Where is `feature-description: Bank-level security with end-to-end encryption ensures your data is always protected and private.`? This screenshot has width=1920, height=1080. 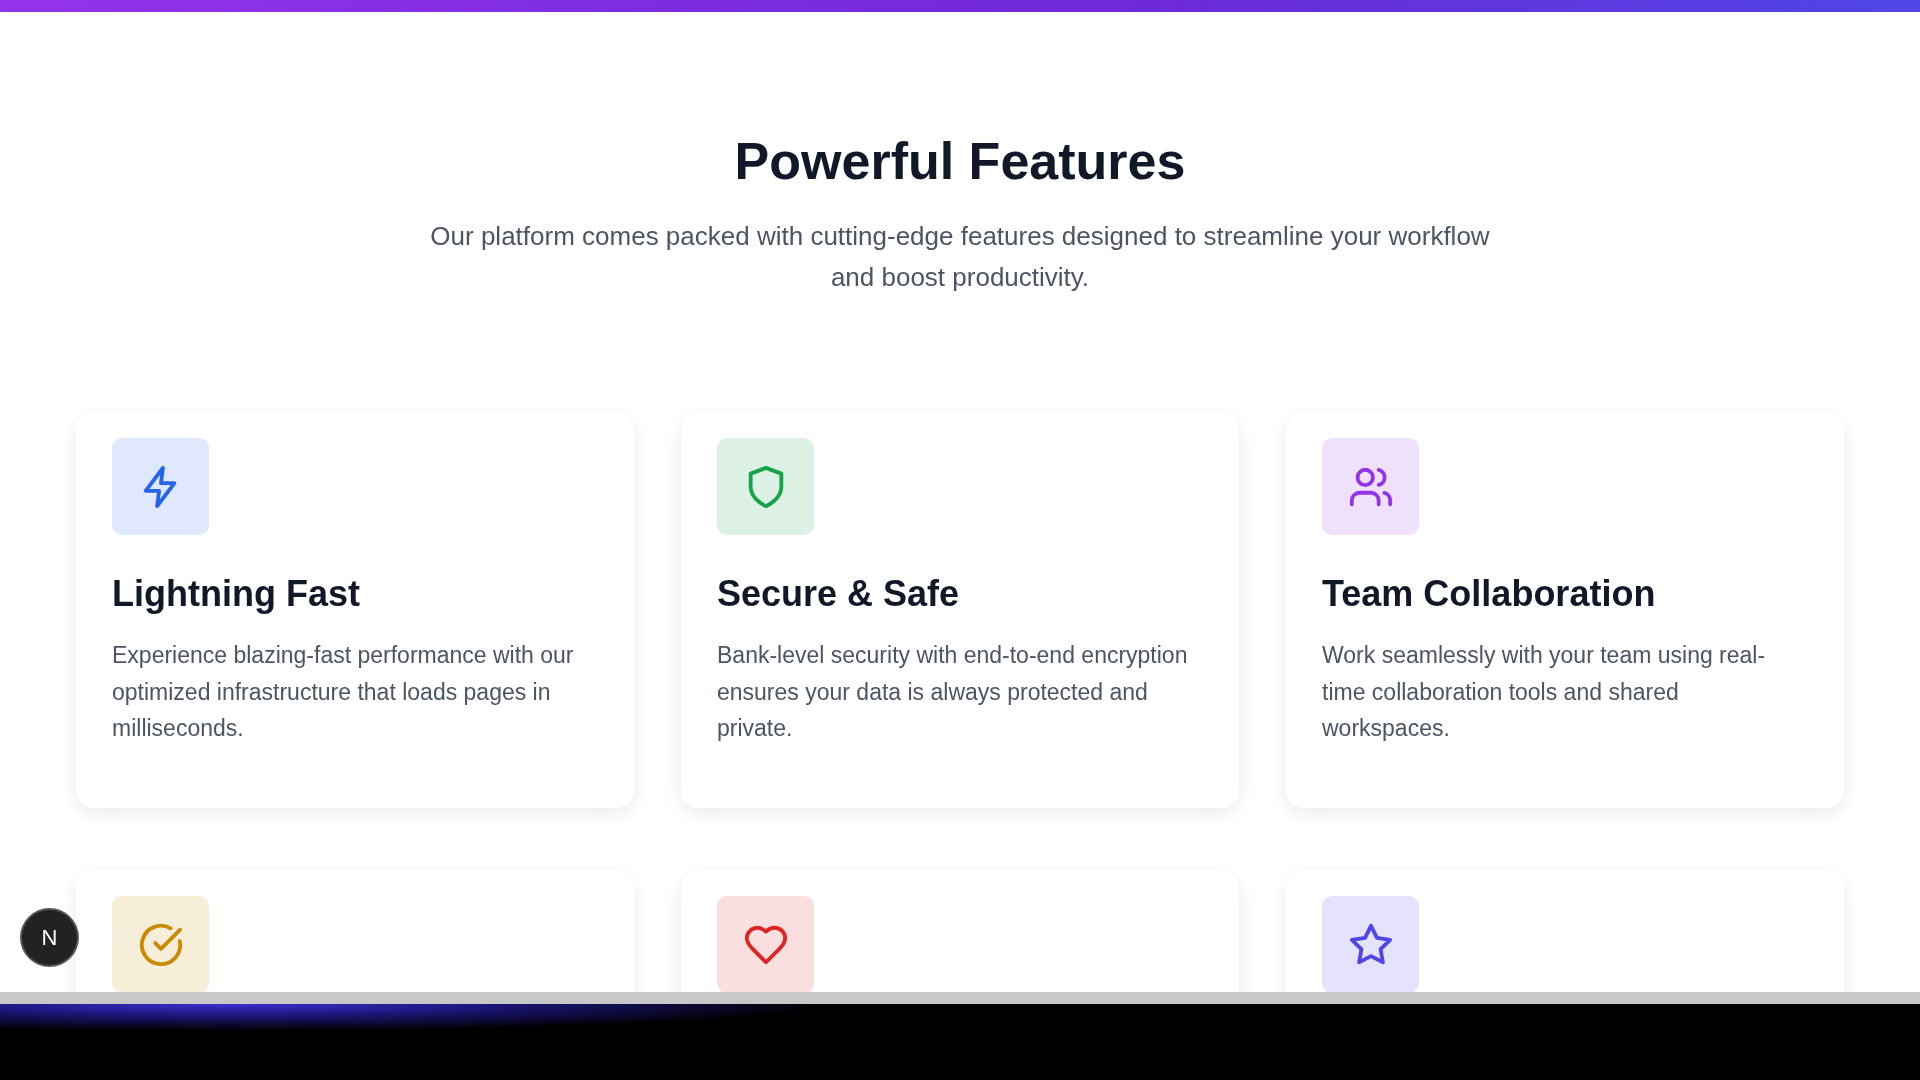
feature-description: Bank-level security with end-to-end encryption ensures your data is always protected and private. is located at coordinates (953, 692).